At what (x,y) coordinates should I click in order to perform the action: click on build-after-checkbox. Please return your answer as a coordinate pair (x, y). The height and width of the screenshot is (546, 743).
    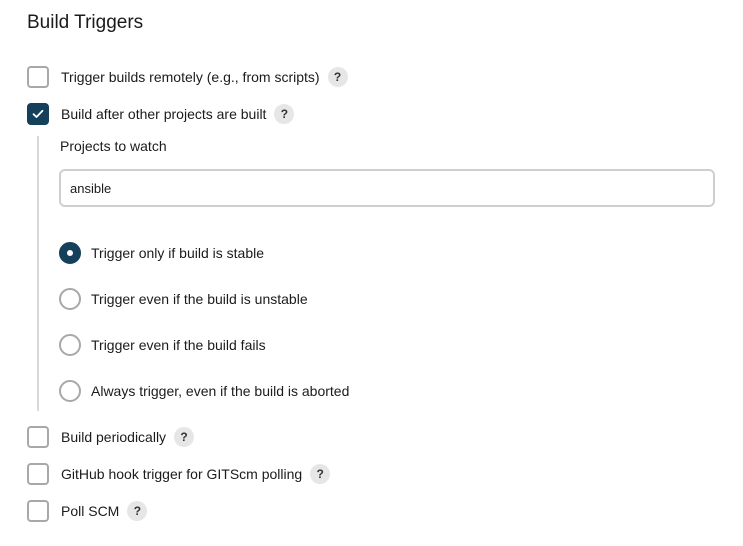
    Looking at the image, I should click on (38, 114).